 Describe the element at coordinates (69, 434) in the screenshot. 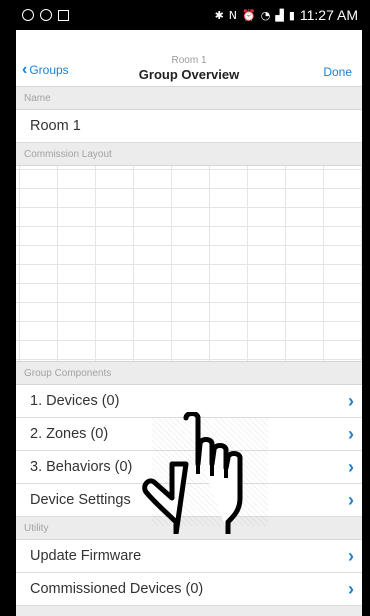

I see `list-item-label: 2. Zones (0)` at that location.